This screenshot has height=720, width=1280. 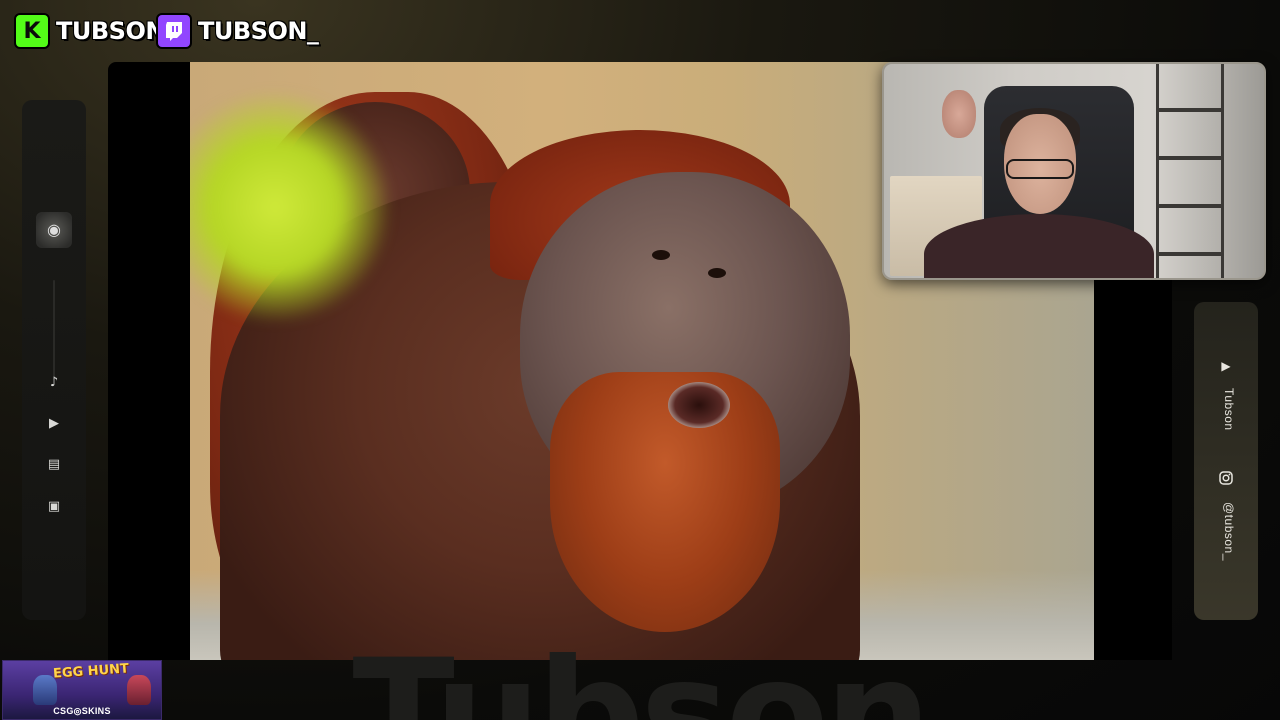 What do you see at coordinates (110, 31) in the screenshot?
I see `kick-handle: TUBSON` at bounding box center [110, 31].